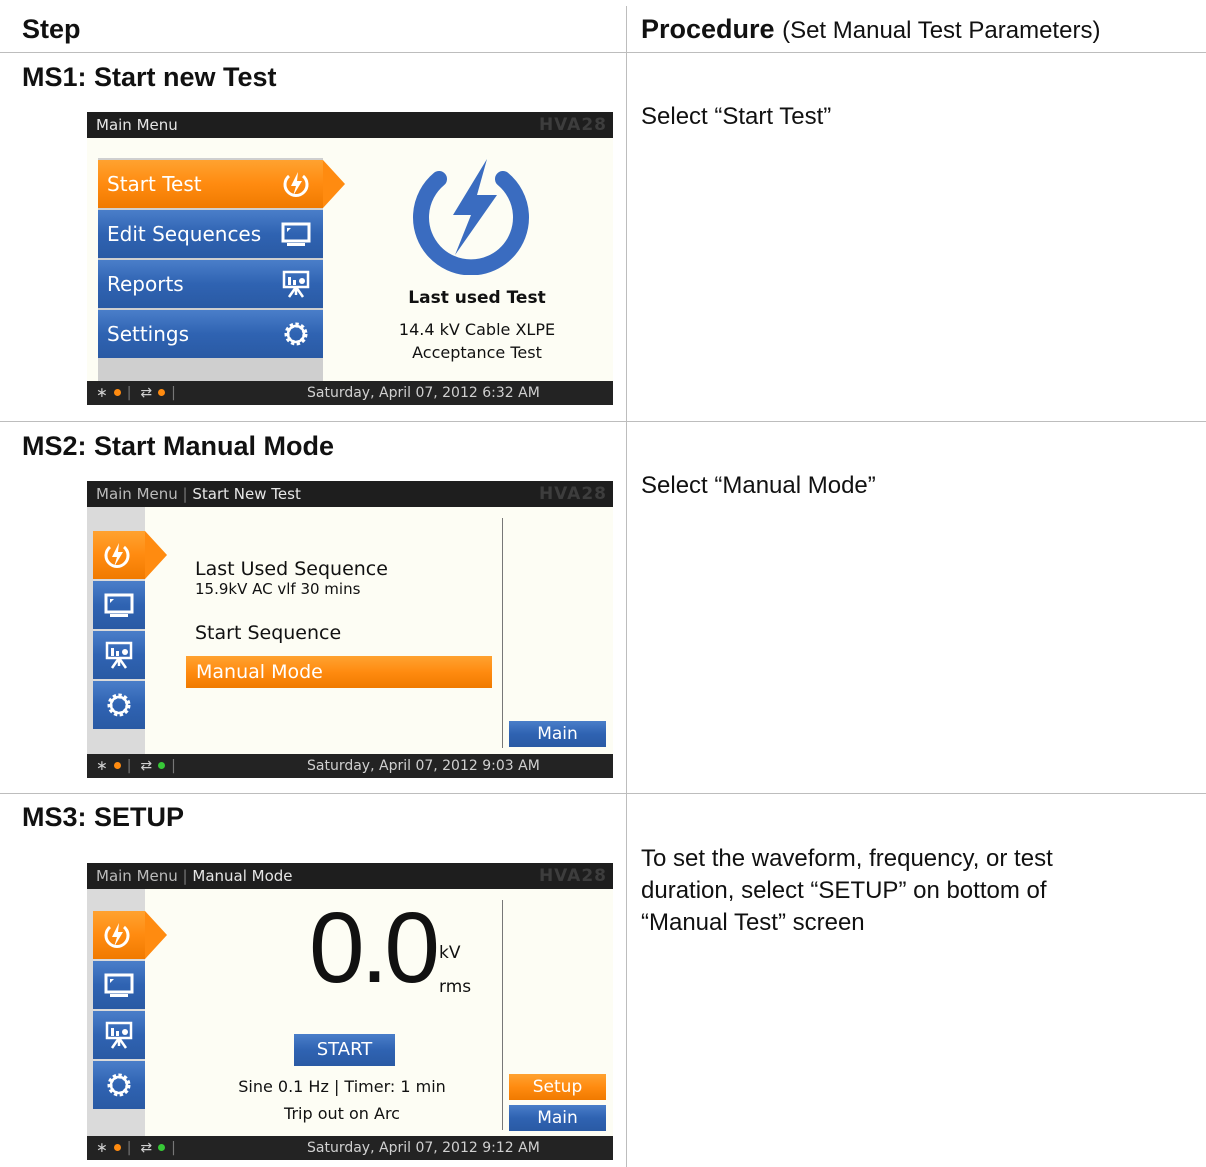 Image resolution: width=1206 pixels, height=1167 pixels. Describe the element at coordinates (557, 1087) in the screenshot. I see `setup-button: Setup` at that location.